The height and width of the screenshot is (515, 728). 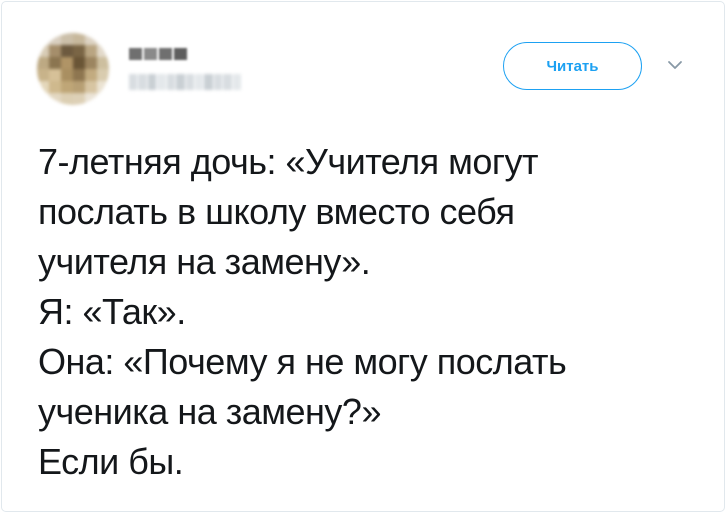 I want to click on tweet-line: учителя на замену»., so click(x=204, y=261).